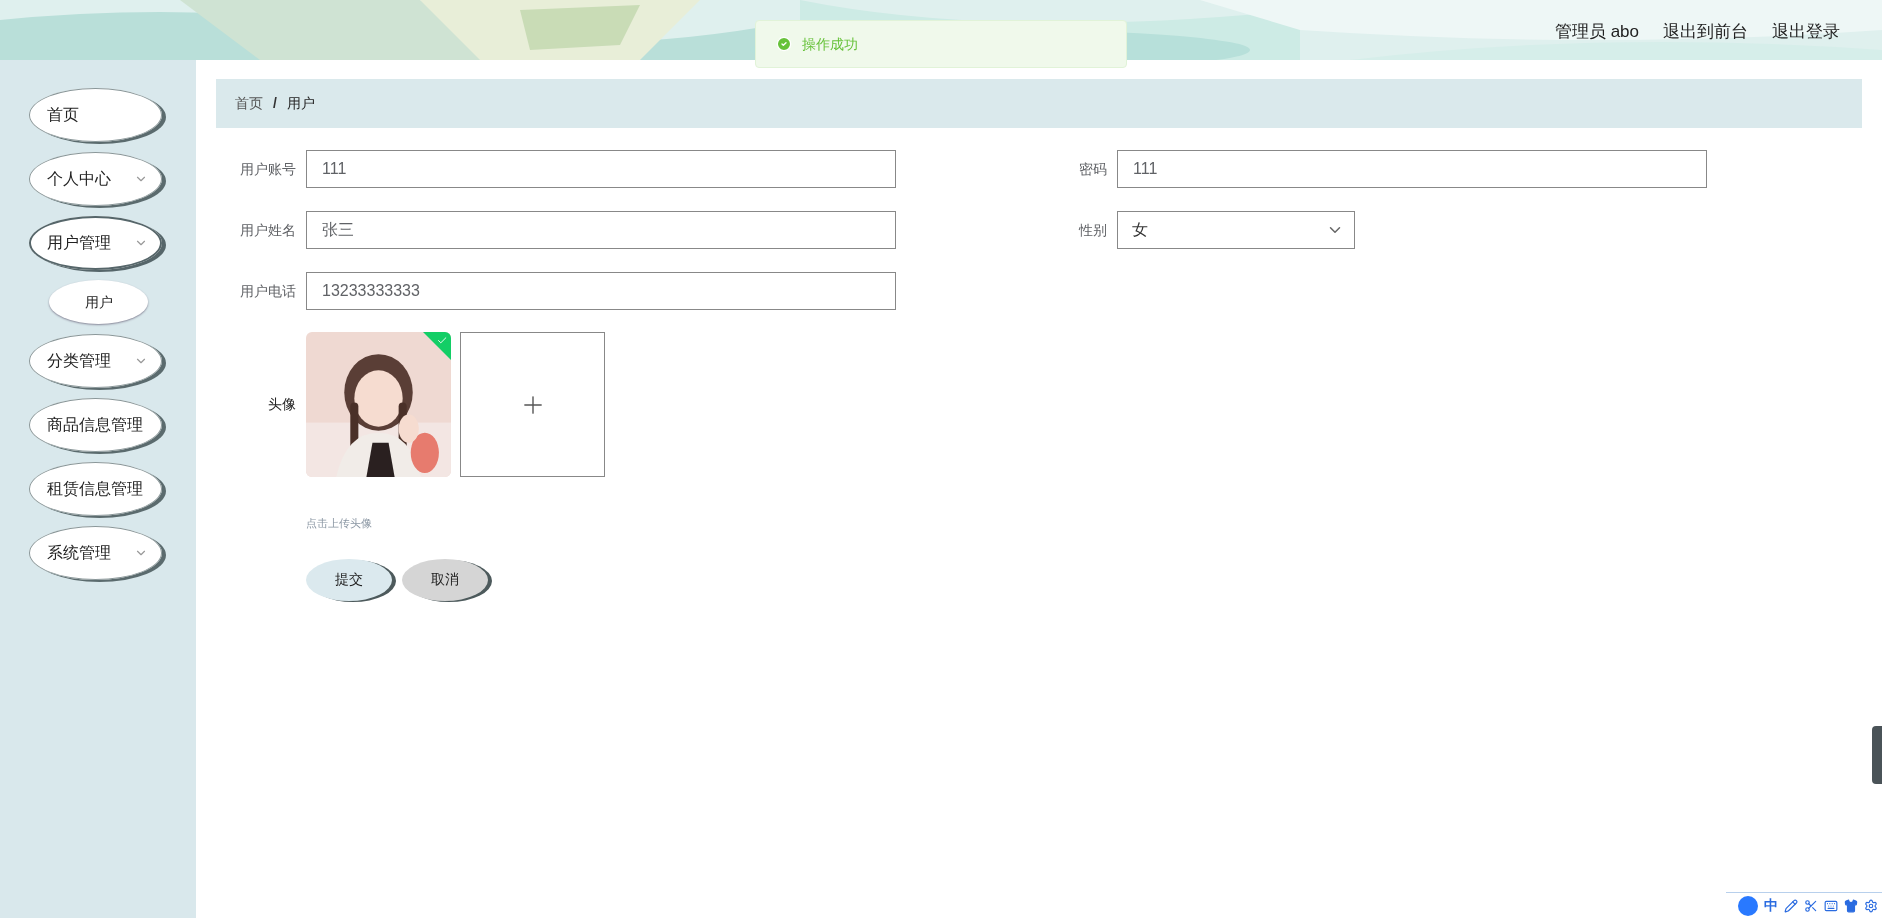 The height and width of the screenshot is (918, 1882). I want to click on scissors-icon, so click(1811, 905).